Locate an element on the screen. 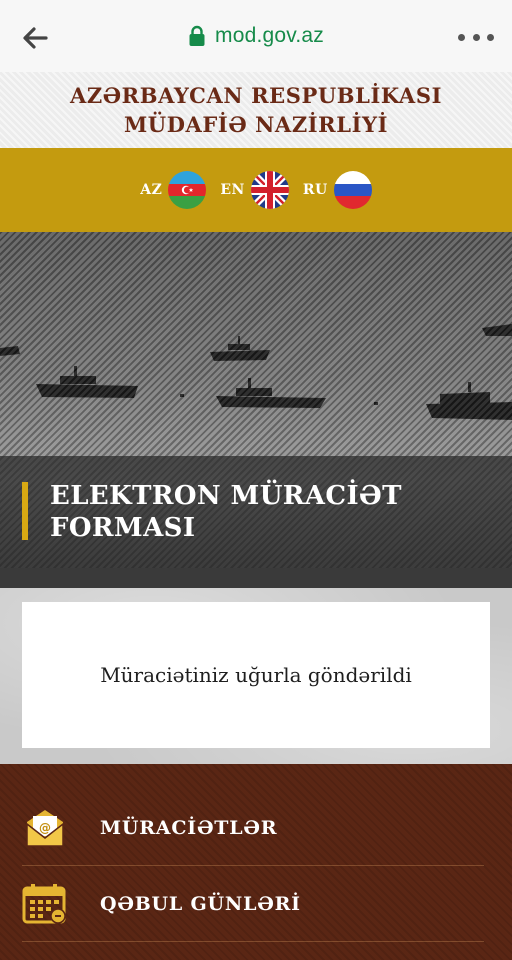 The width and height of the screenshot is (512, 960). hero-accent-bar is located at coordinates (25, 511).